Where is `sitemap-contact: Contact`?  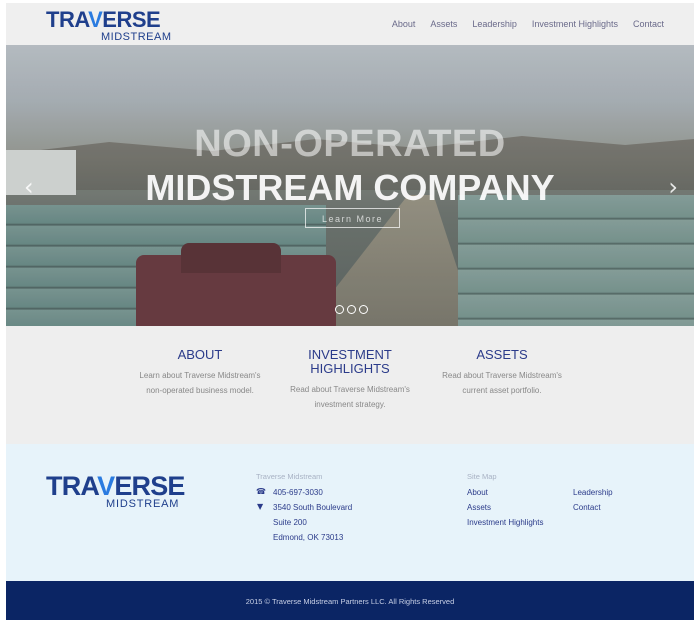
sitemap-contact: Contact is located at coordinates (587, 508).